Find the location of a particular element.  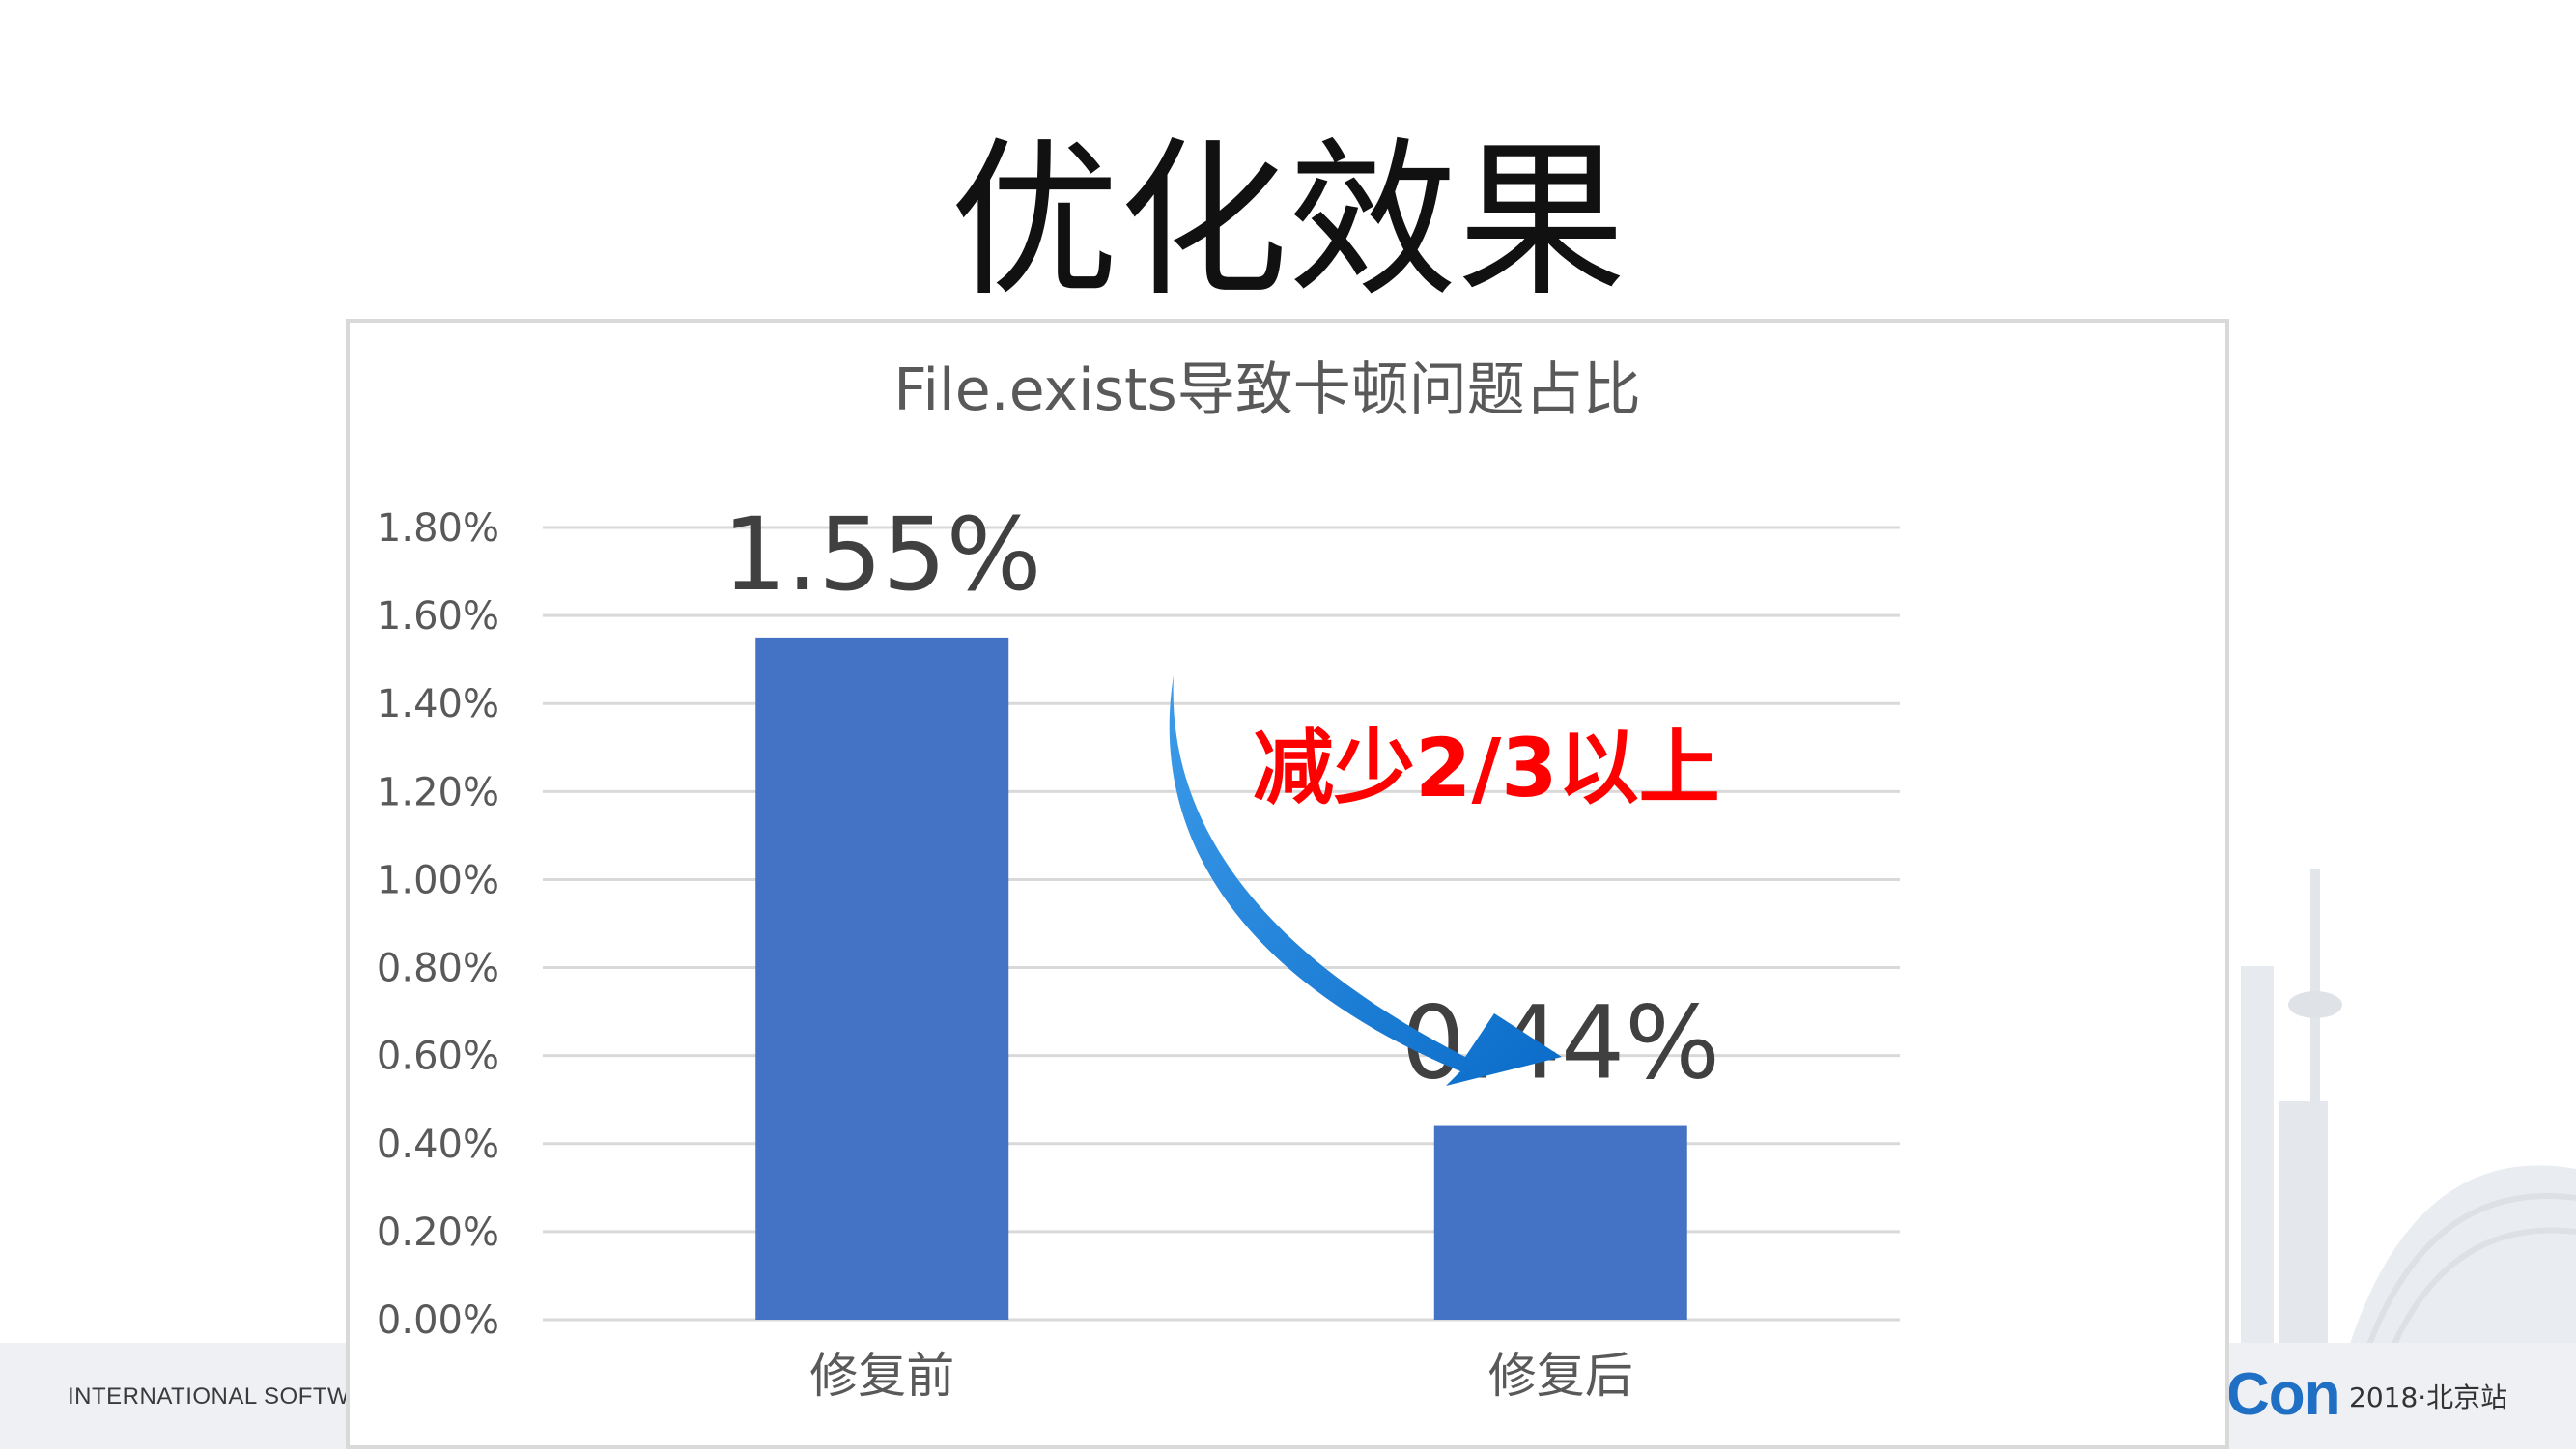

reduction-annotation: 减少2/3以上 is located at coordinates (1486, 768).